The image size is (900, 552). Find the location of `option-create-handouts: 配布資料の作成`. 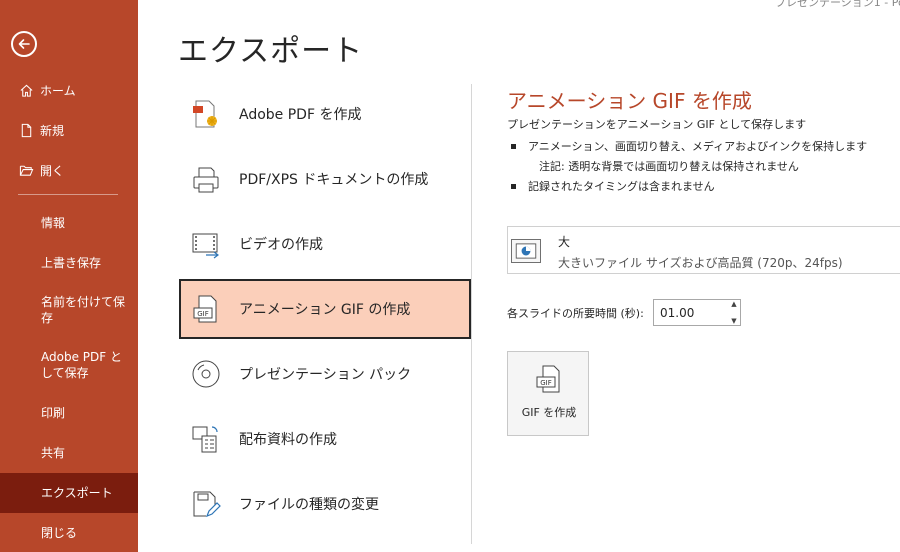

option-create-handouts: 配布資料の作成 is located at coordinates (325, 439).